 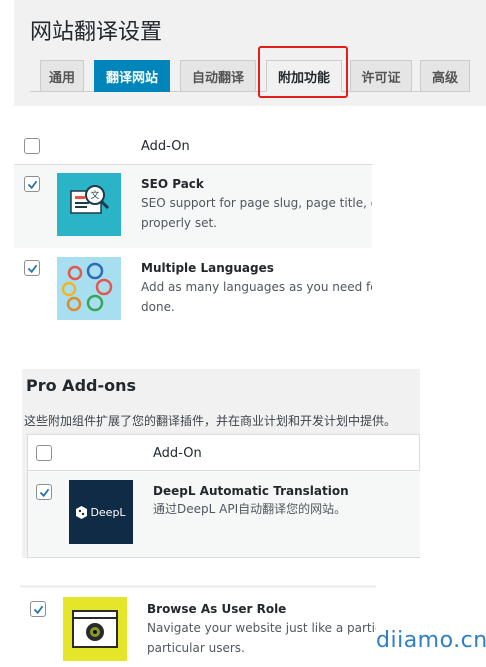 What do you see at coordinates (196, 648) in the screenshot?
I see `addon-desc-browse-as-role-2: particular users.` at bounding box center [196, 648].